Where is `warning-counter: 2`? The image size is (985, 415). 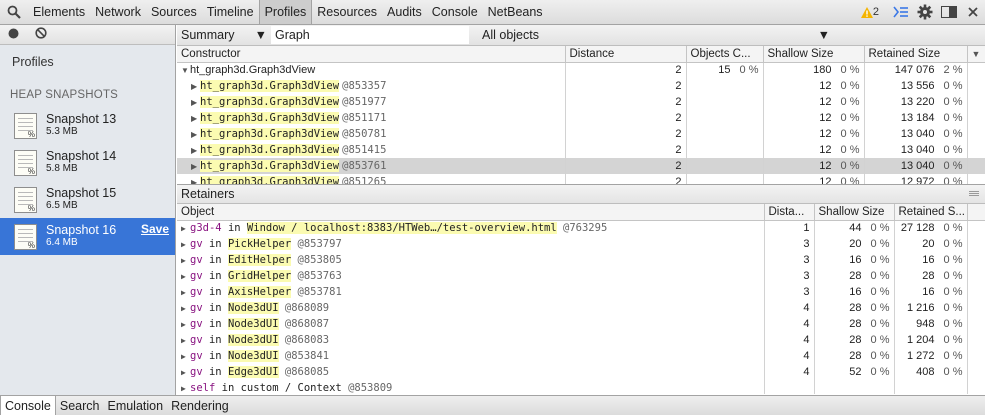 warning-counter: 2 is located at coordinates (869, 12).